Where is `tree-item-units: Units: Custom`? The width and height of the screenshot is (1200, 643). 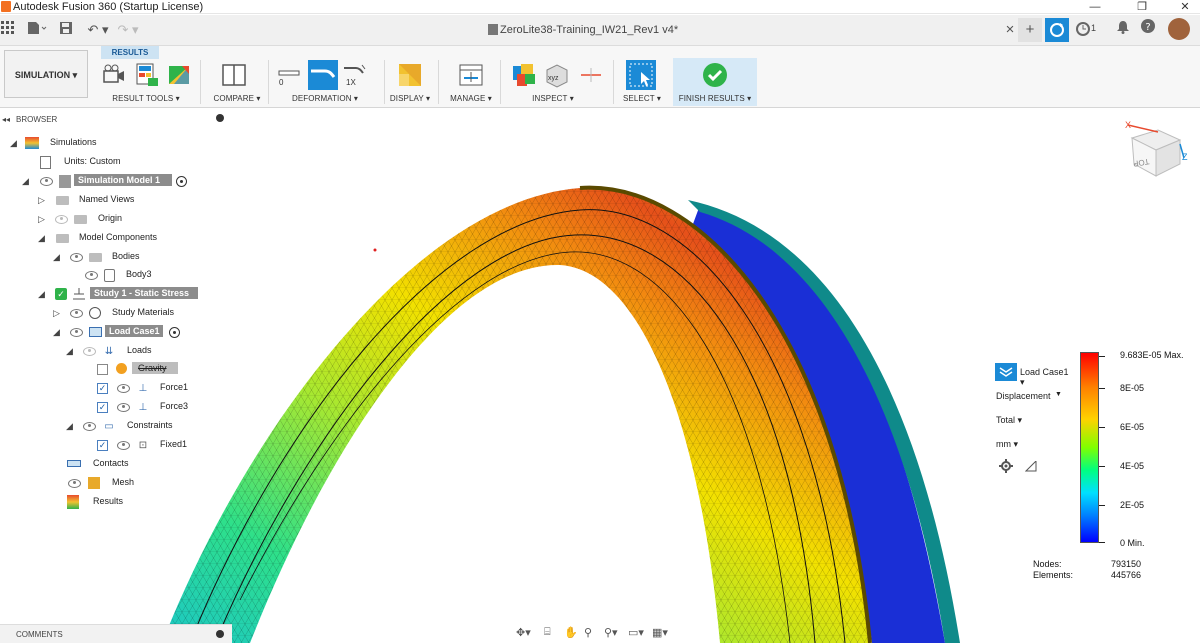 tree-item-units: Units: Custom is located at coordinates (116, 162).